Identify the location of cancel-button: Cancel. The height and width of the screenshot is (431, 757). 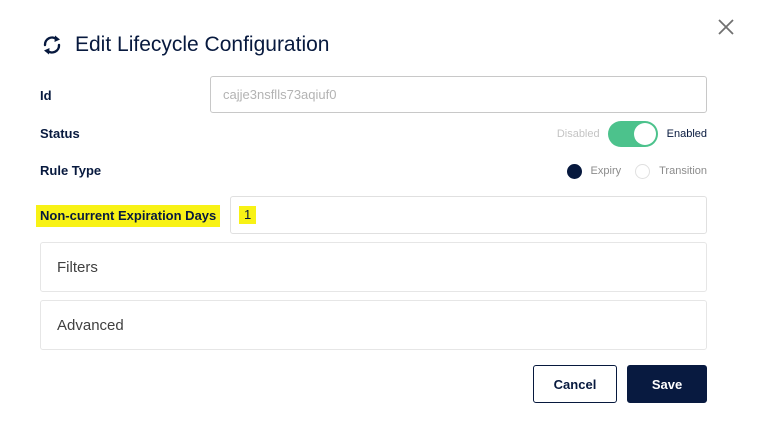
(575, 384).